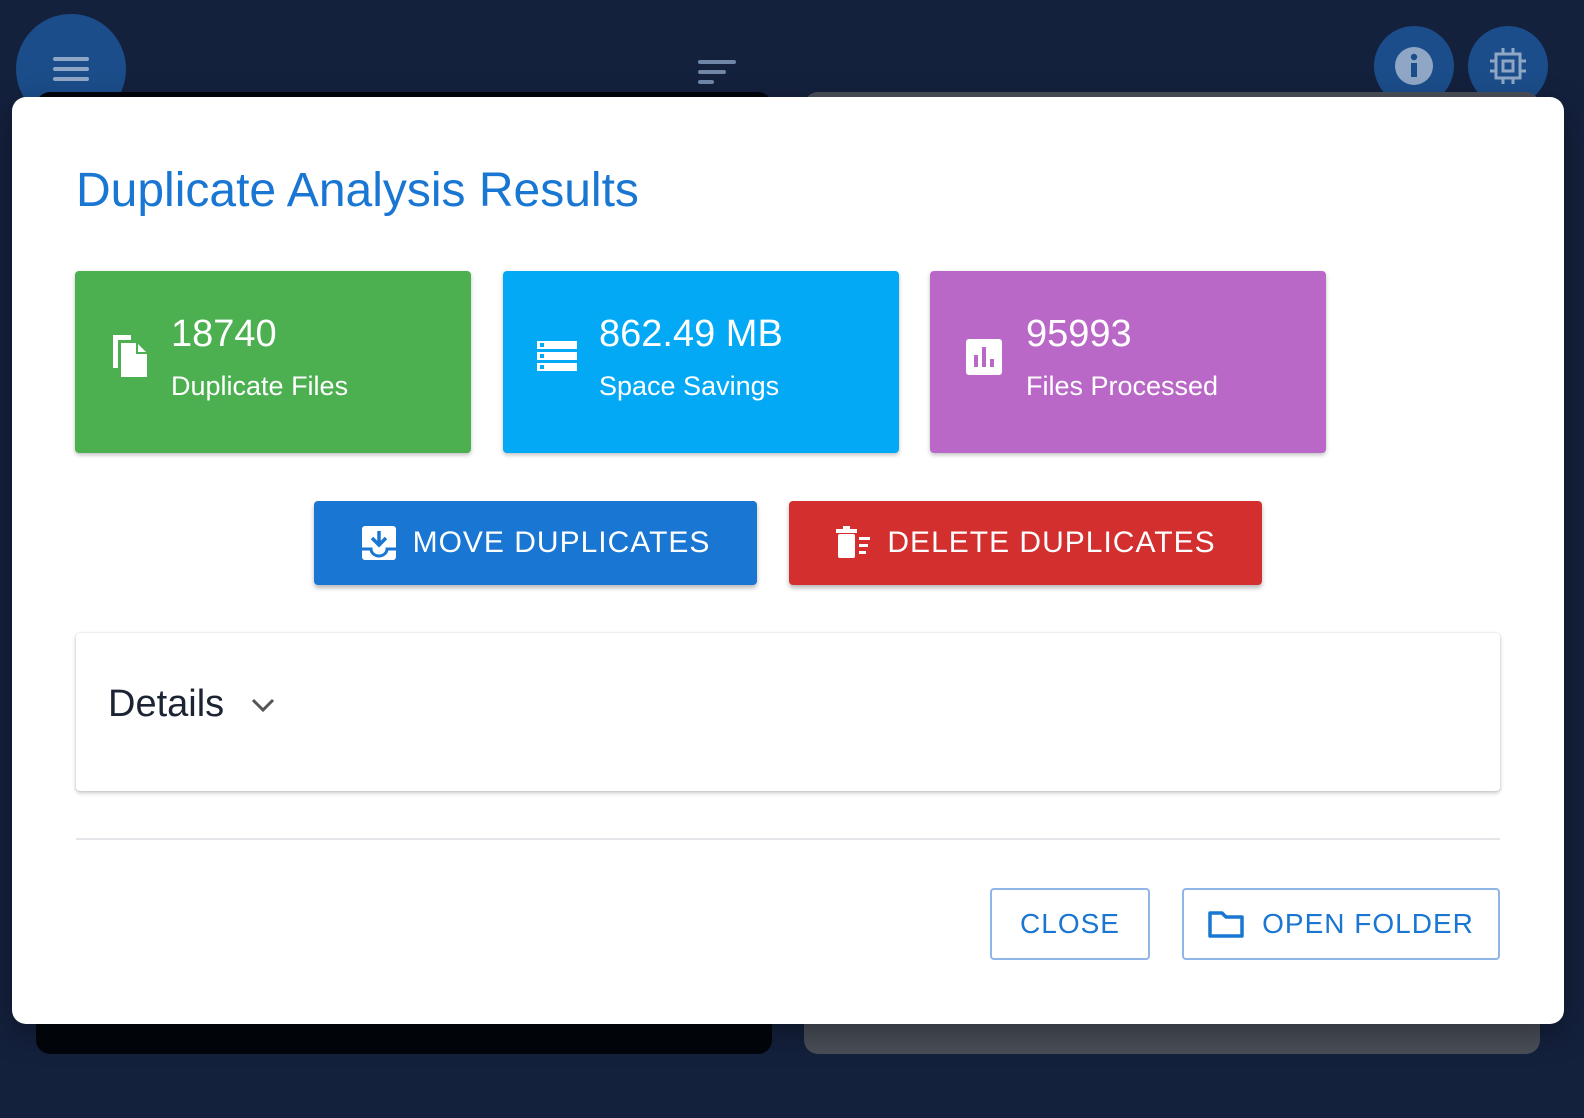 The width and height of the screenshot is (1584, 1118). I want to click on move-to-inbox-icon, so click(378, 543).